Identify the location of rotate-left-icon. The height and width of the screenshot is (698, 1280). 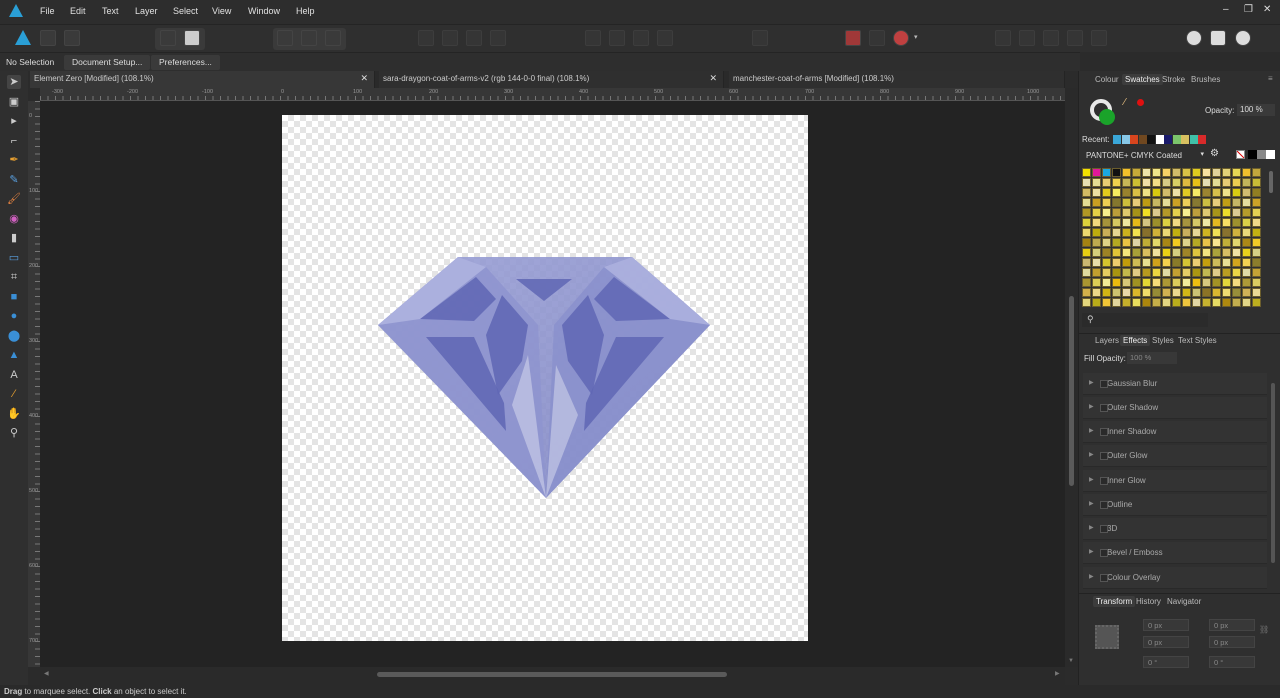
(641, 38).